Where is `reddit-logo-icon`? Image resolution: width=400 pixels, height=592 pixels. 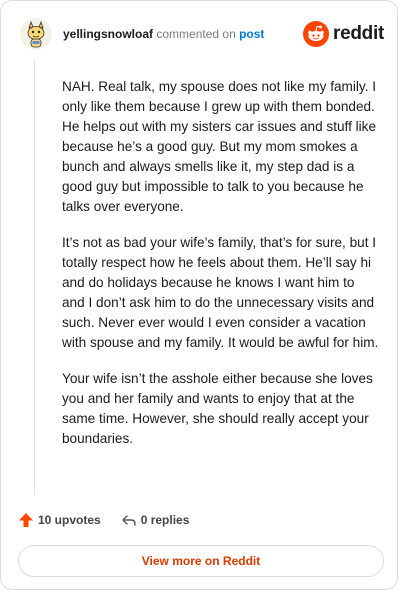
reddit-logo-icon is located at coordinates (316, 34).